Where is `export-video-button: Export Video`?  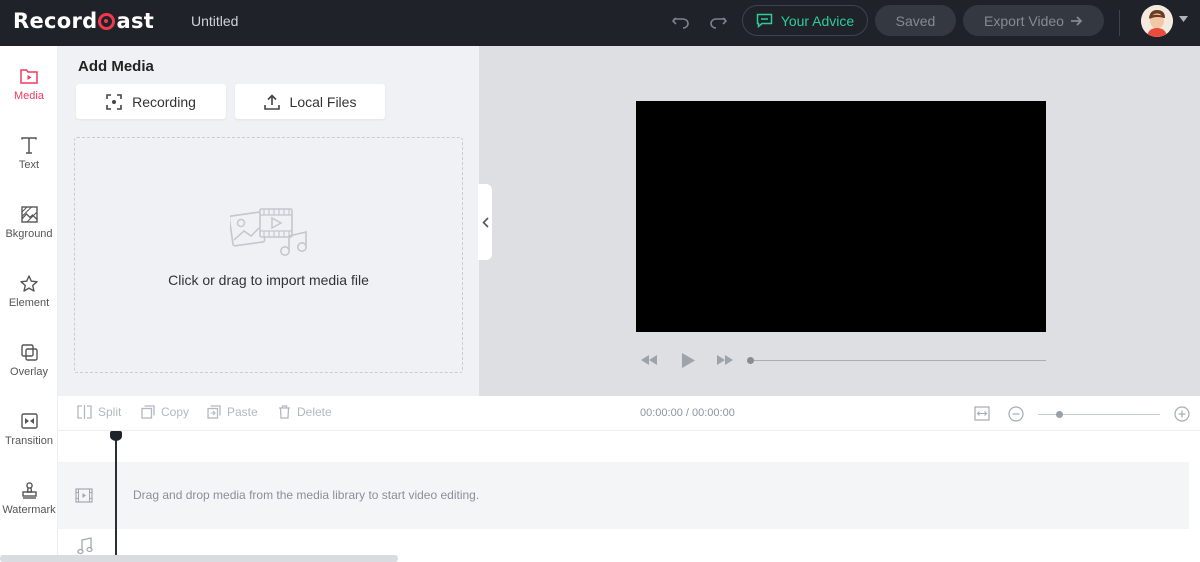 export-video-button: Export Video is located at coordinates (1033, 20).